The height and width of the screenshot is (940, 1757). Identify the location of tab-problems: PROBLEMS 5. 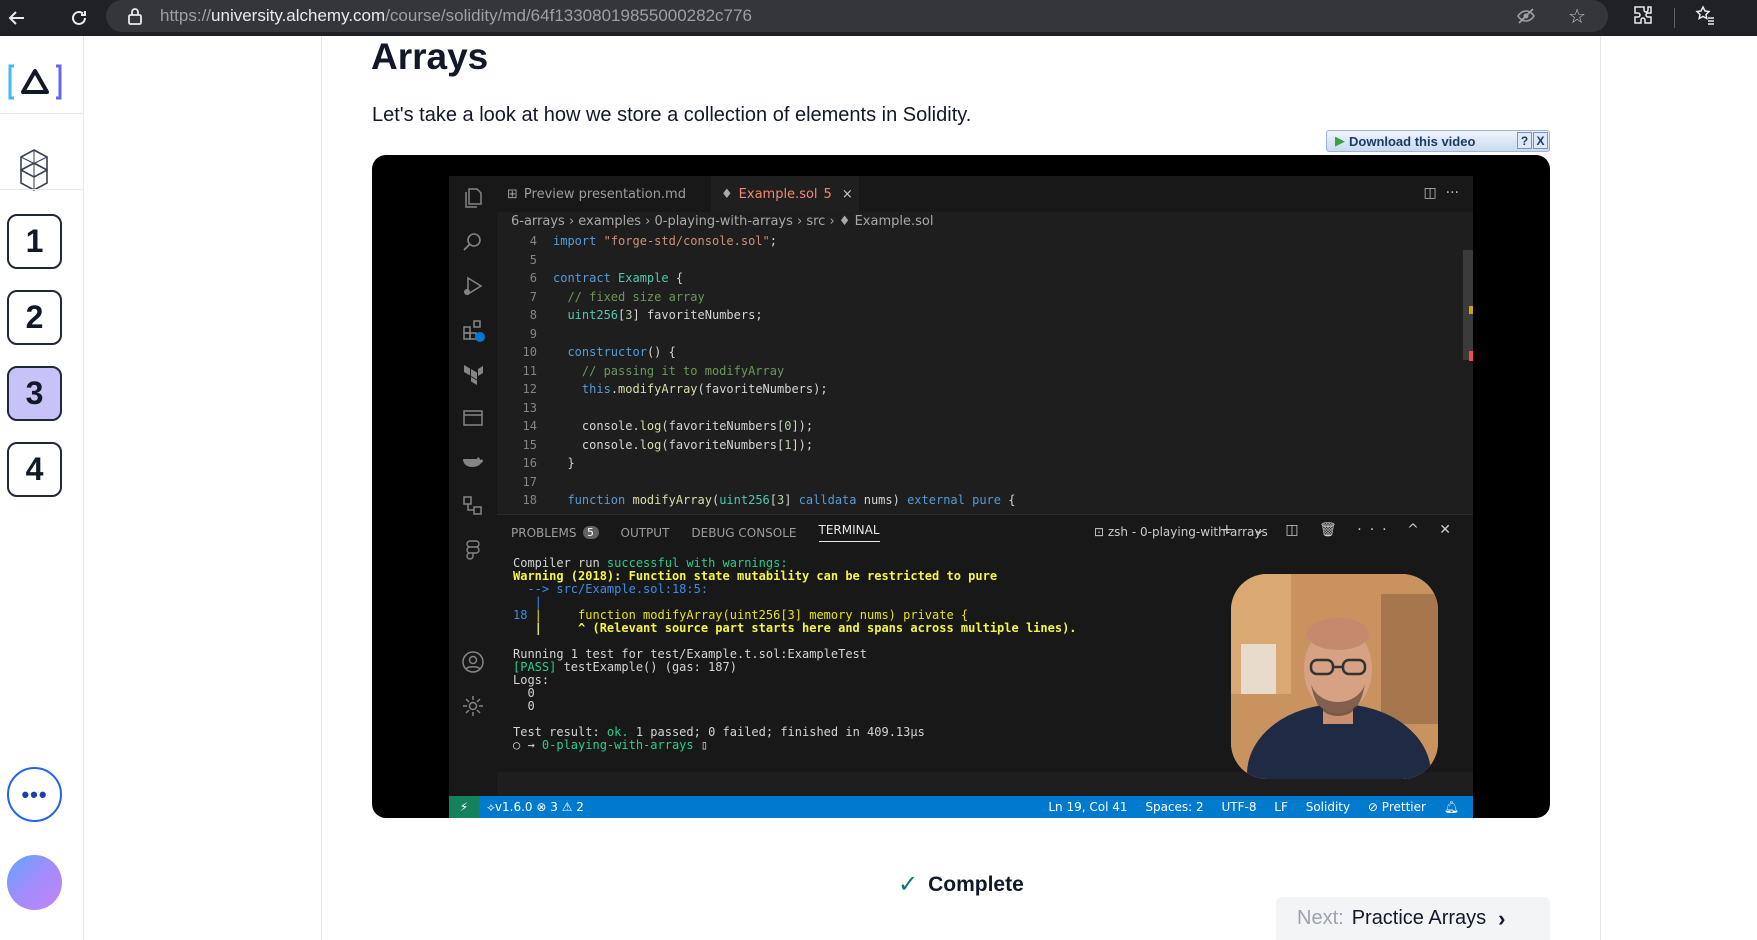
(555, 532).